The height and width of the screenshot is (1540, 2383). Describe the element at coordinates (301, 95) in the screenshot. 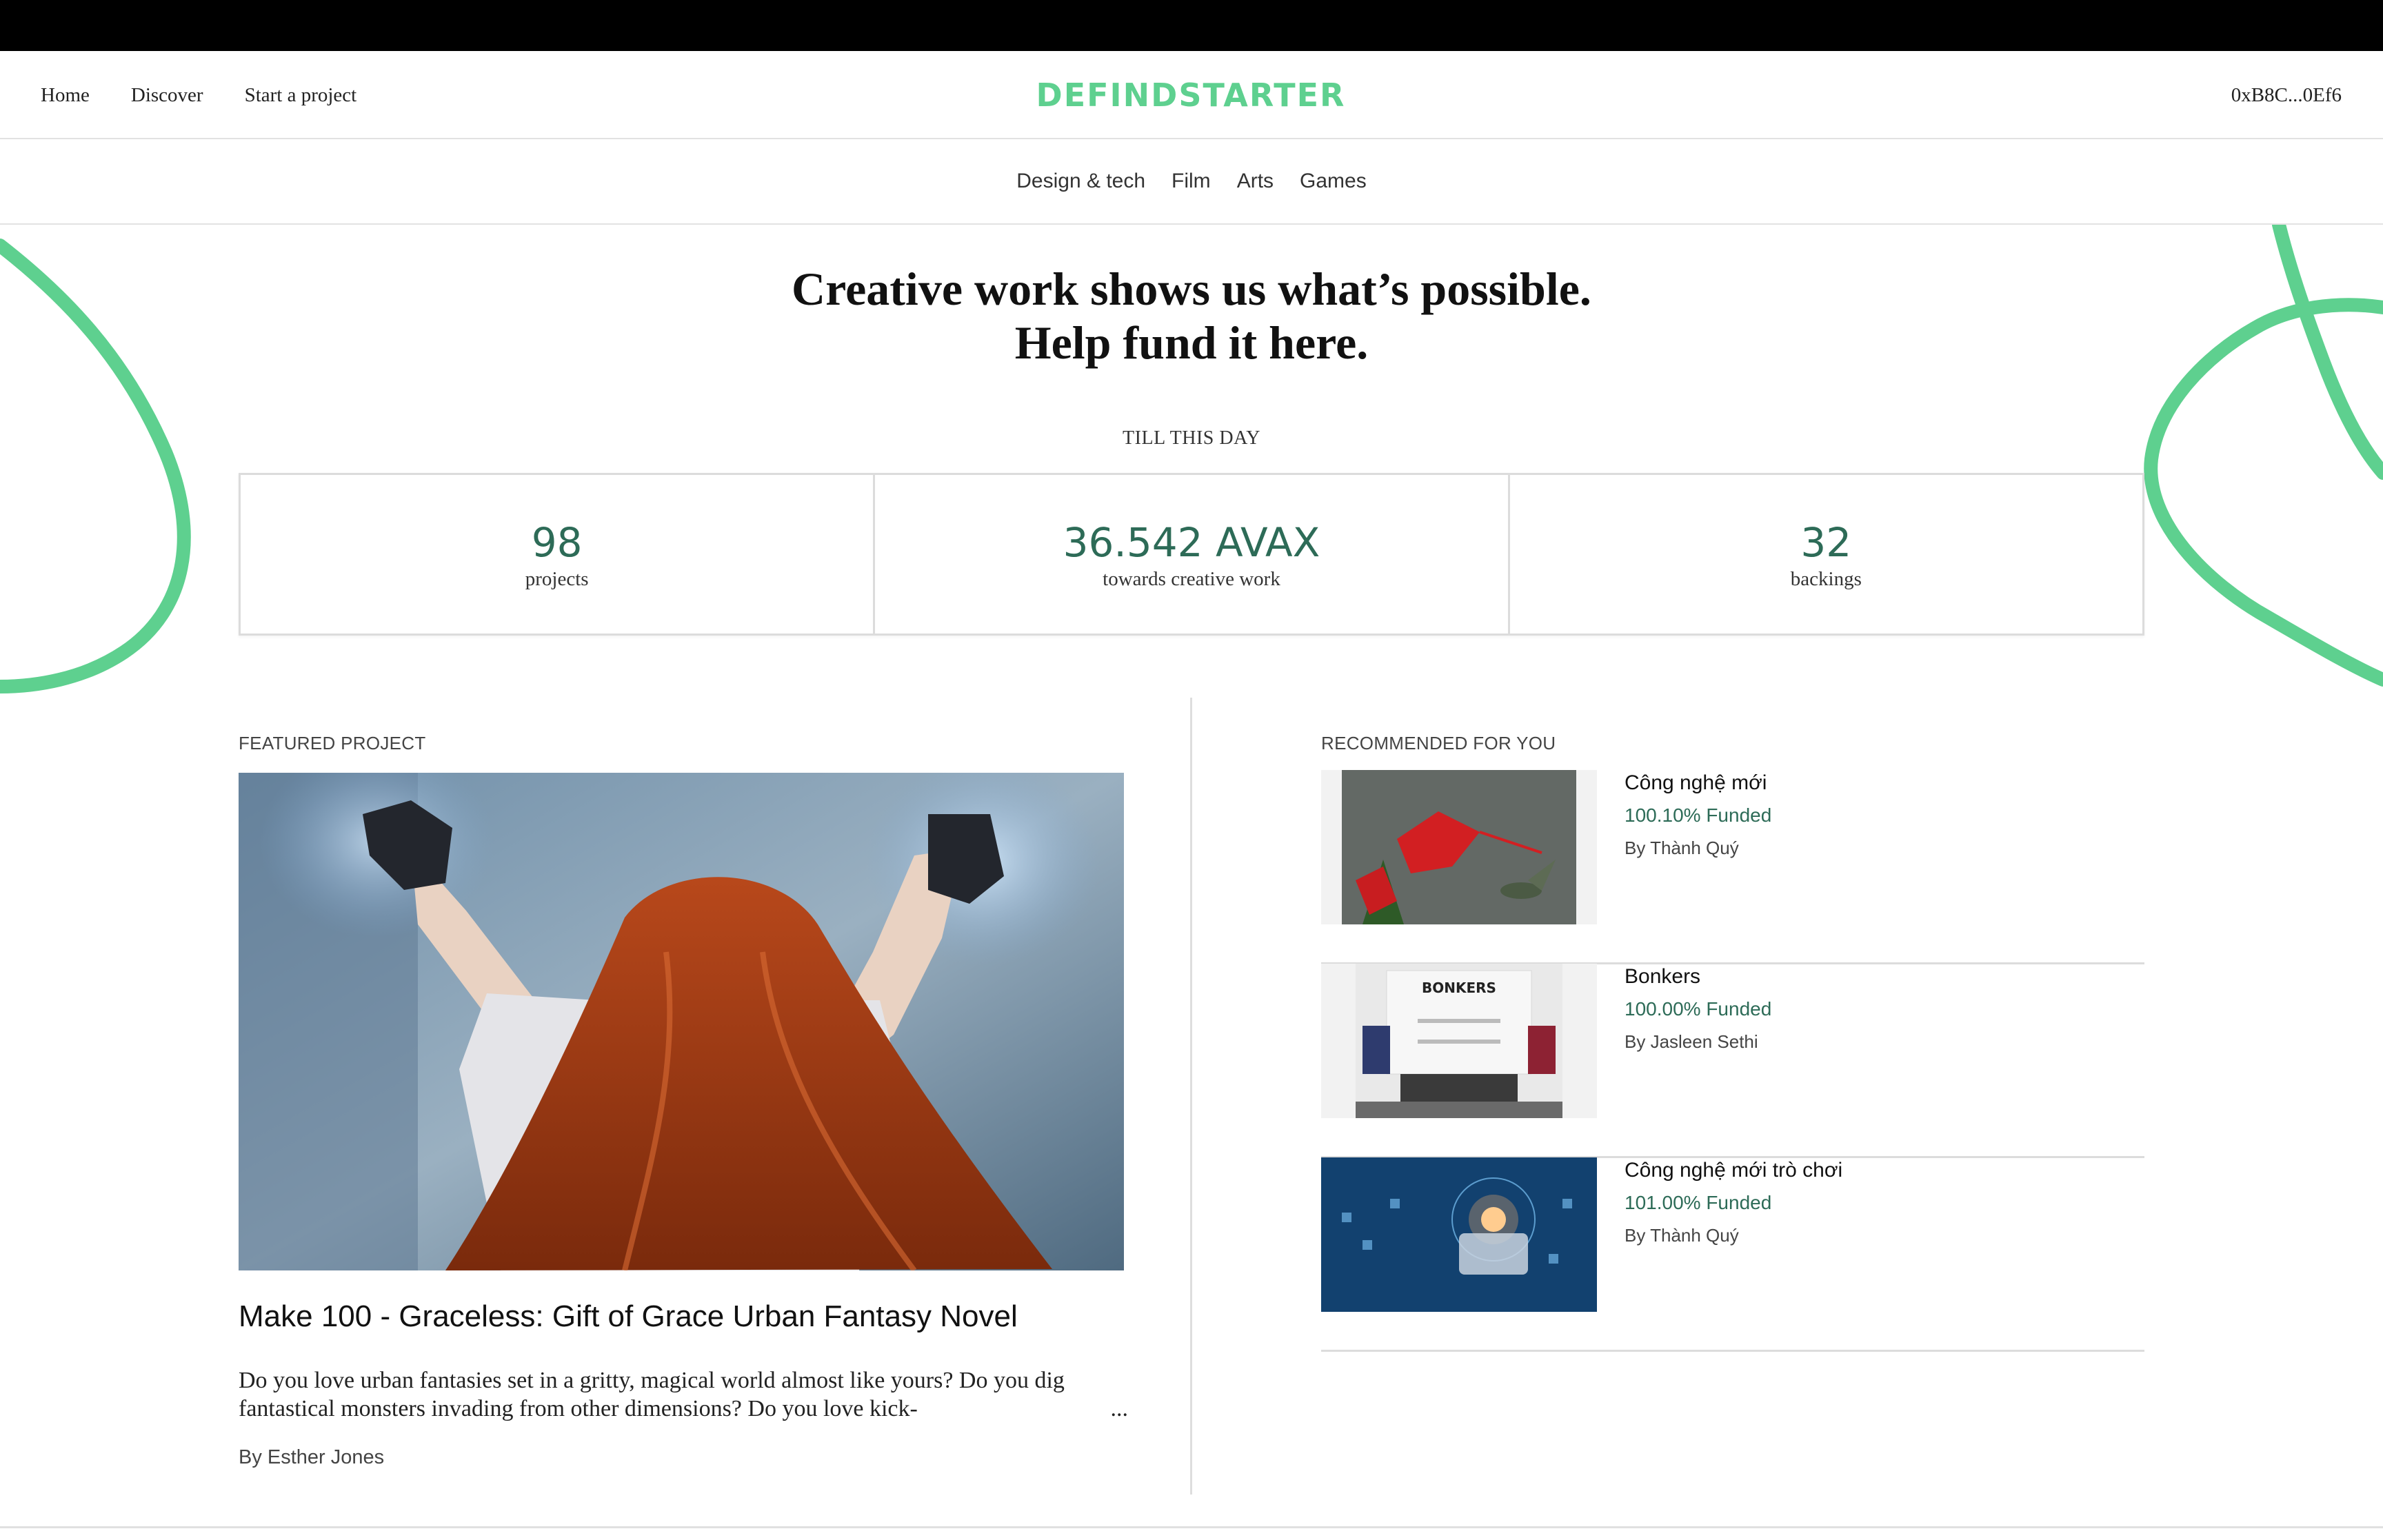

I see `nav-start-project-link: Start a project` at that location.